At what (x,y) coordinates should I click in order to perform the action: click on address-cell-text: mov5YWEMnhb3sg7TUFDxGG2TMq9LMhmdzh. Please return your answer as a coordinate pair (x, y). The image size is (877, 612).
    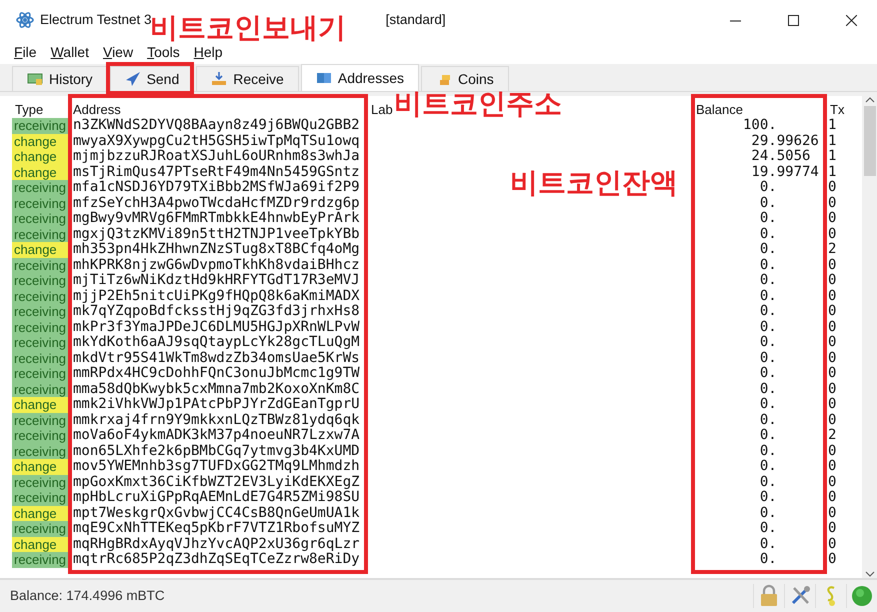
    Looking at the image, I should click on (216, 466).